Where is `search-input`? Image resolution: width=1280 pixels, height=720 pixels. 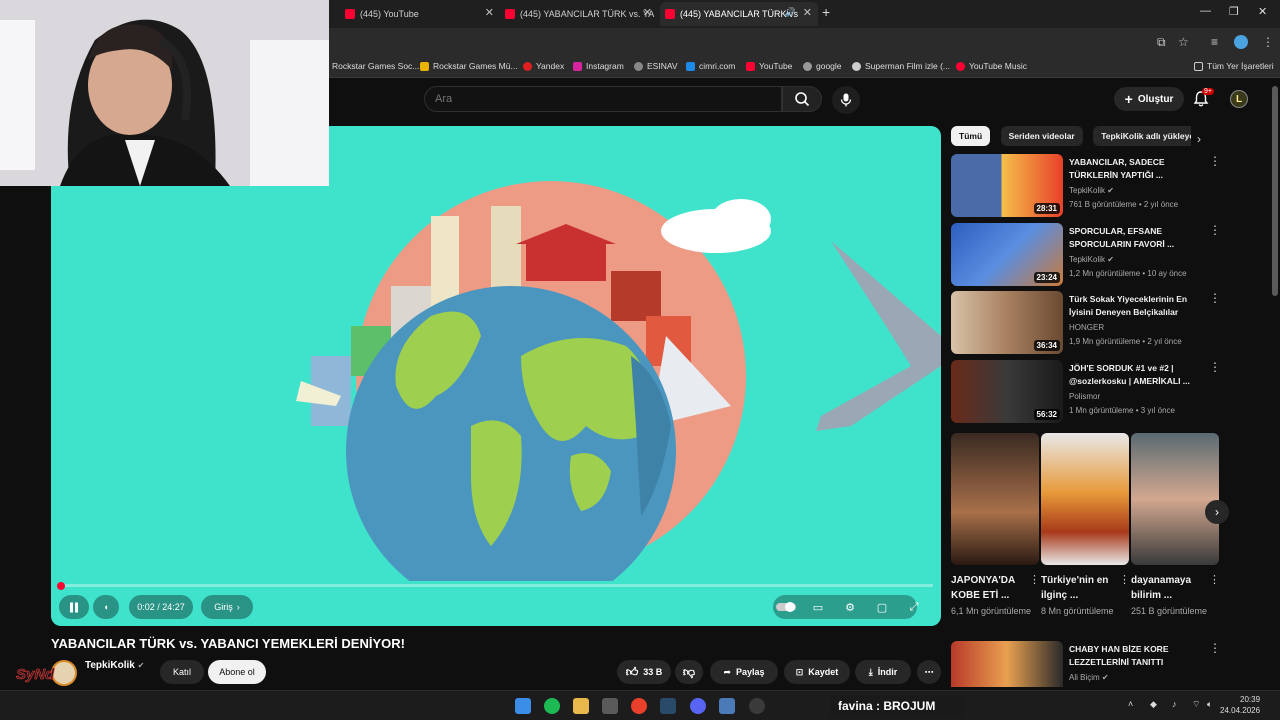 search-input is located at coordinates (603, 99).